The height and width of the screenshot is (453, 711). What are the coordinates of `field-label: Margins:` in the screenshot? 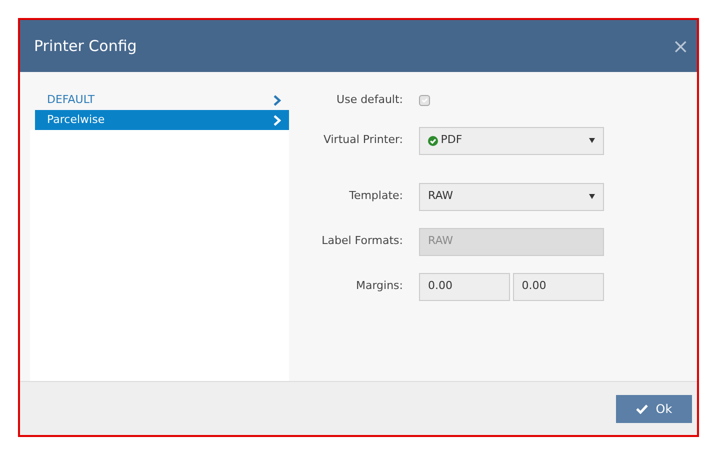 It's located at (378, 286).